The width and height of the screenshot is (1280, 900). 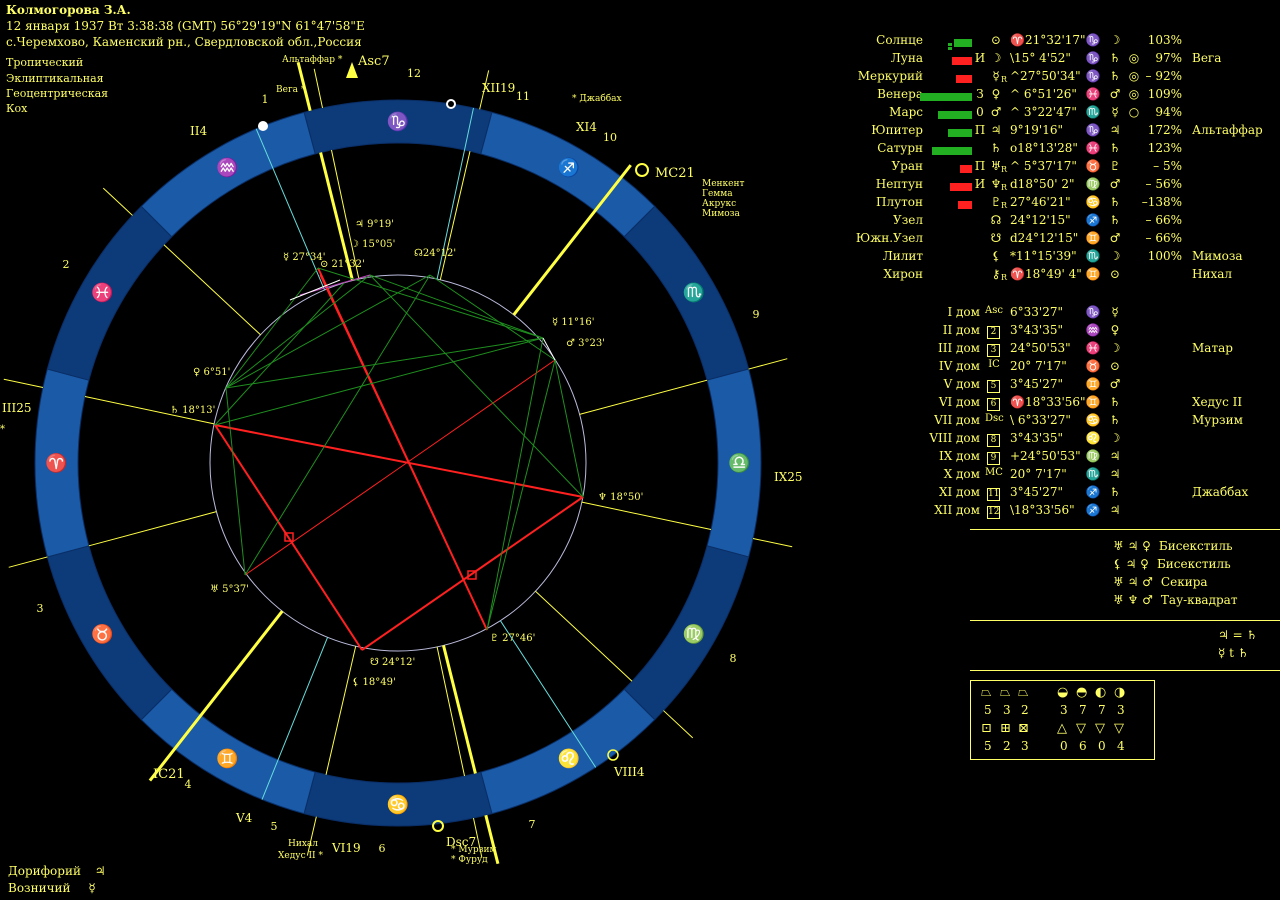 What do you see at coordinates (1090, 512) in the screenshot?
I see `house-row: XII дом 12 \18°33'56" ♐ ♃` at bounding box center [1090, 512].